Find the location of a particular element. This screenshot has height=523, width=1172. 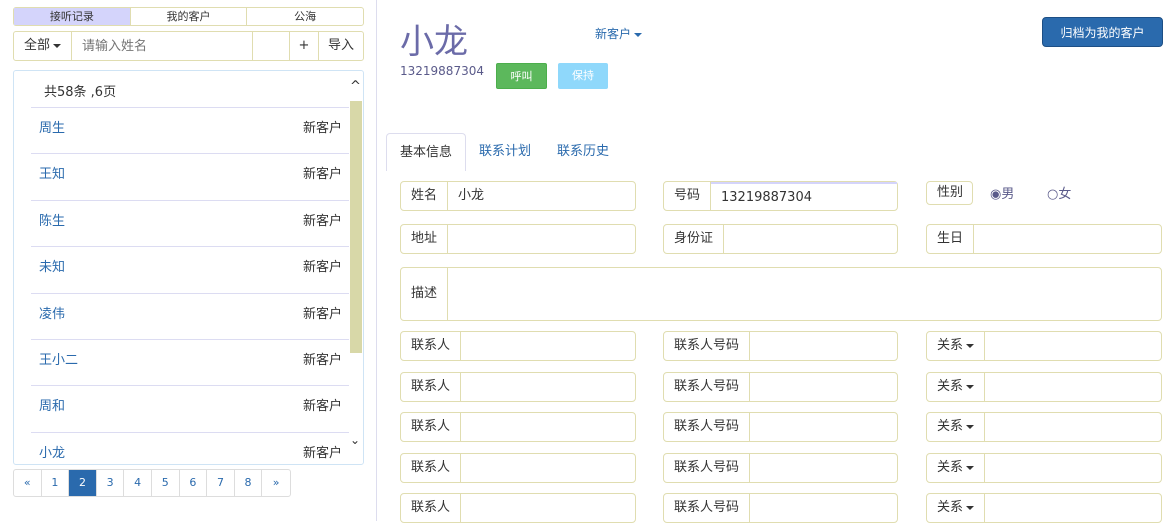

name-field: 姓名 小龙 is located at coordinates (518, 196).